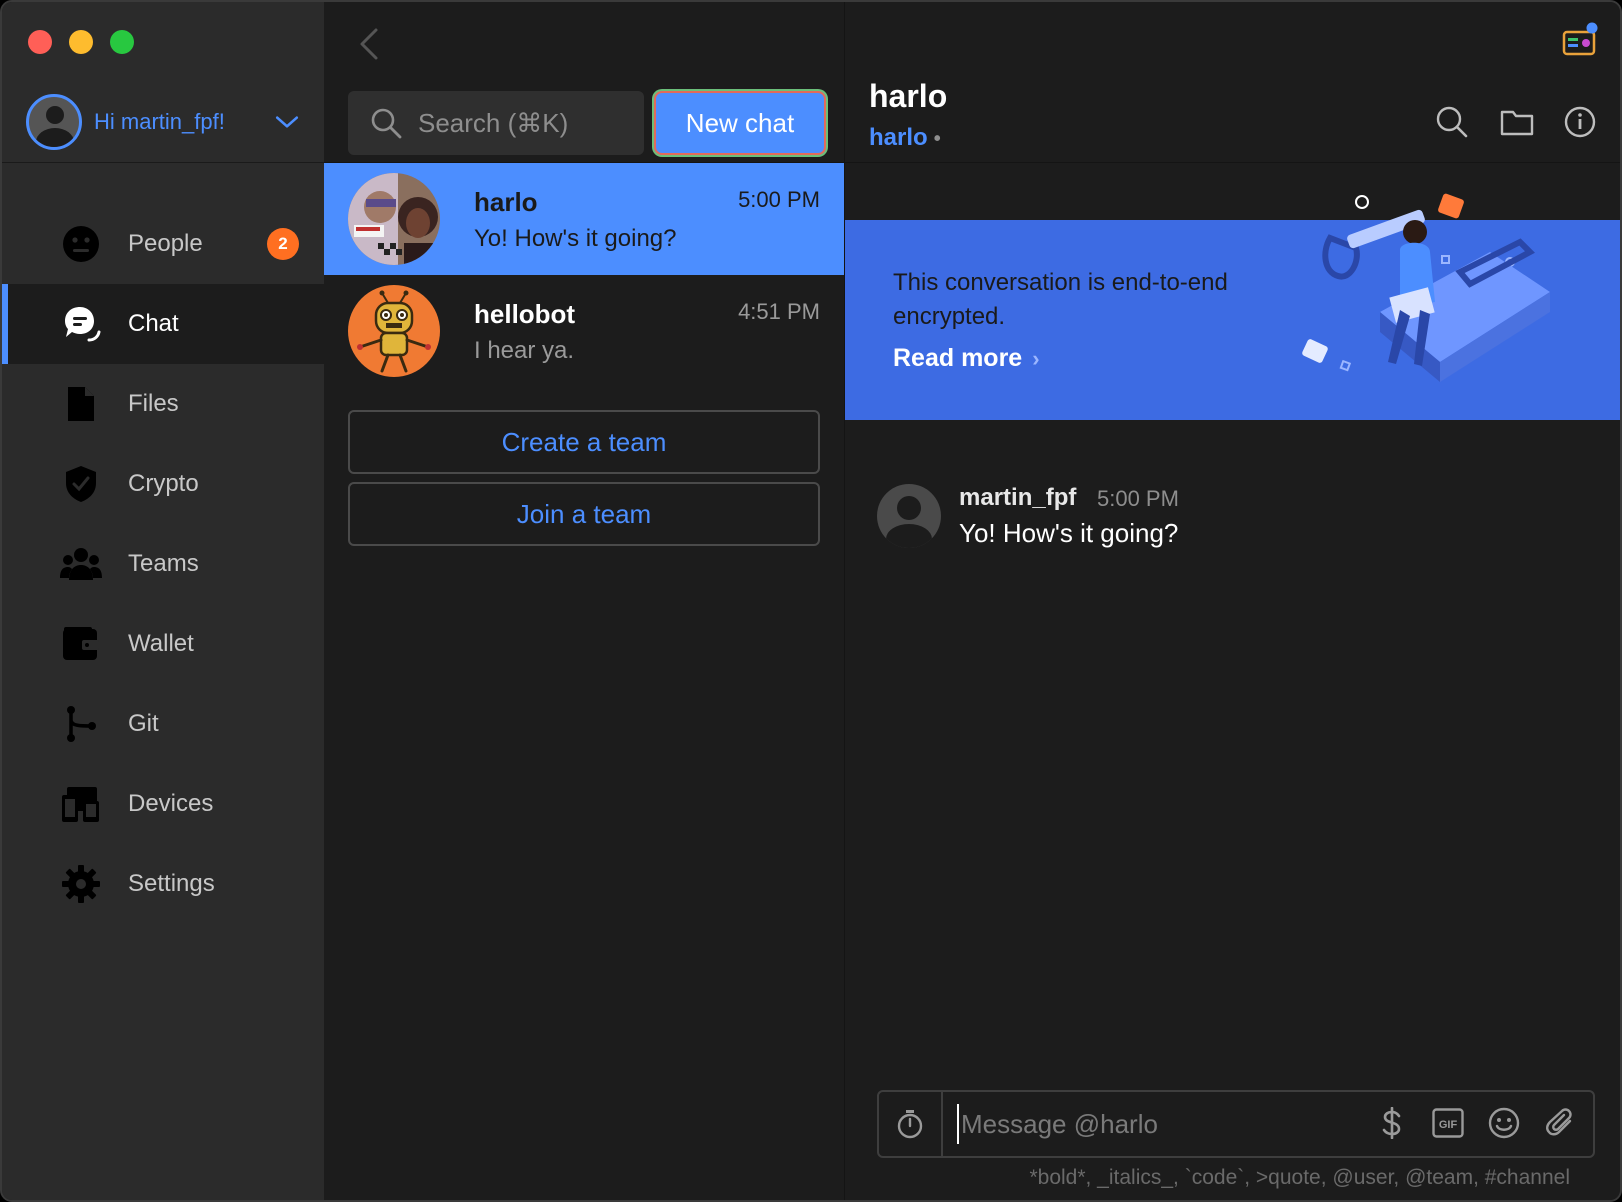 Image resolution: width=1622 pixels, height=1202 pixels. I want to click on git-branch-icon, so click(81, 724).